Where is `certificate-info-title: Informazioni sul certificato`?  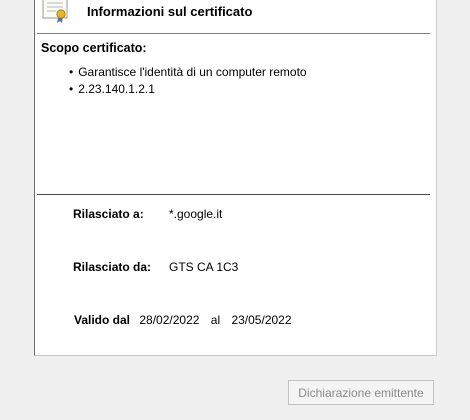
certificate-info-title: Informazioni sul certificato is located at coordinates (170, 11).